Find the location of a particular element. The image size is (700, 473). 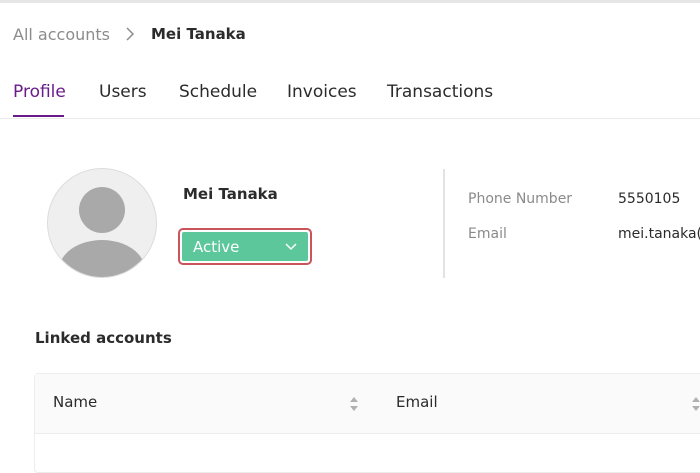

active-tab-indicator is located at coordinates (38, 116).